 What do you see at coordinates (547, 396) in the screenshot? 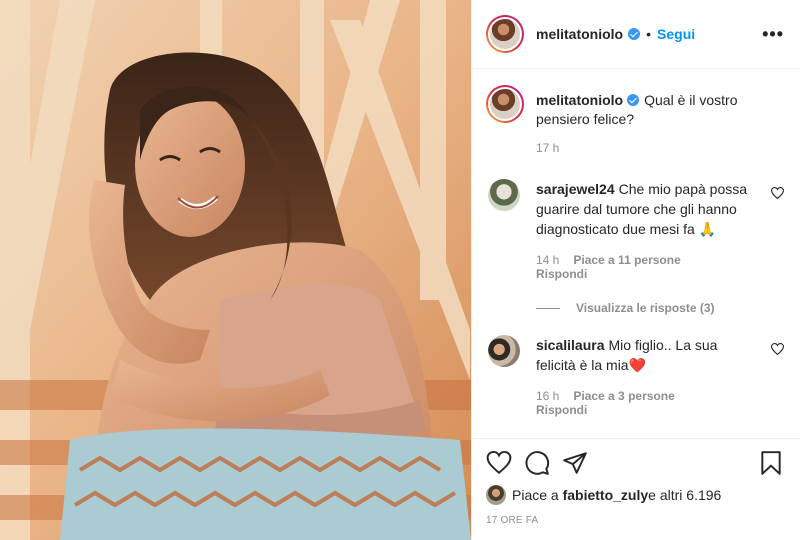
I see `comment-time: 16 h` at bounding box center [547, 396].